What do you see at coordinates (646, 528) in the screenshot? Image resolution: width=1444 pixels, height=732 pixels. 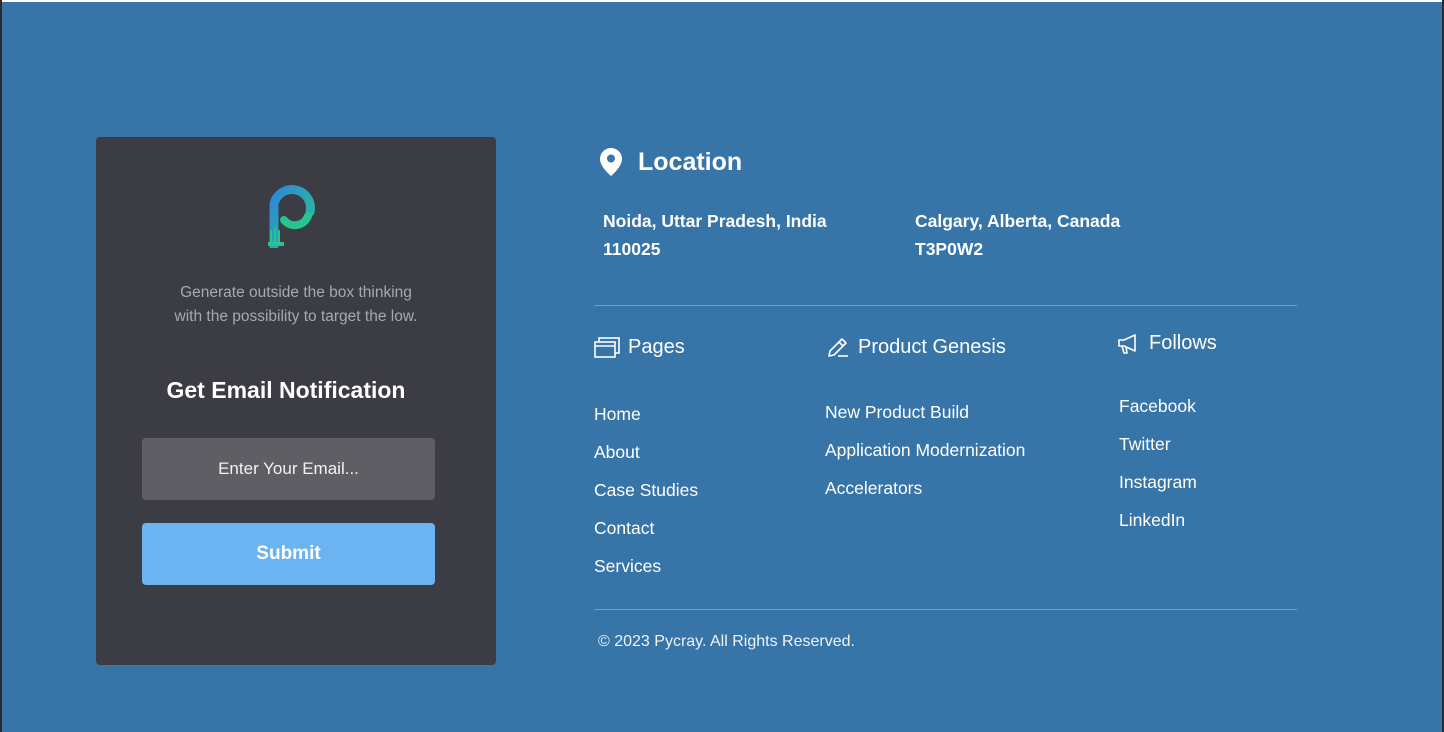 I see `link-contact: Contact` at bounding box center [646, 528].